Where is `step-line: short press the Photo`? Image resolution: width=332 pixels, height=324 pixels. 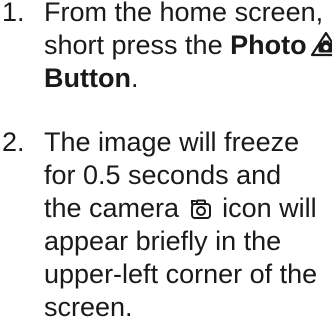 step-line: short press the Photo is located at coordinates (188, 45).